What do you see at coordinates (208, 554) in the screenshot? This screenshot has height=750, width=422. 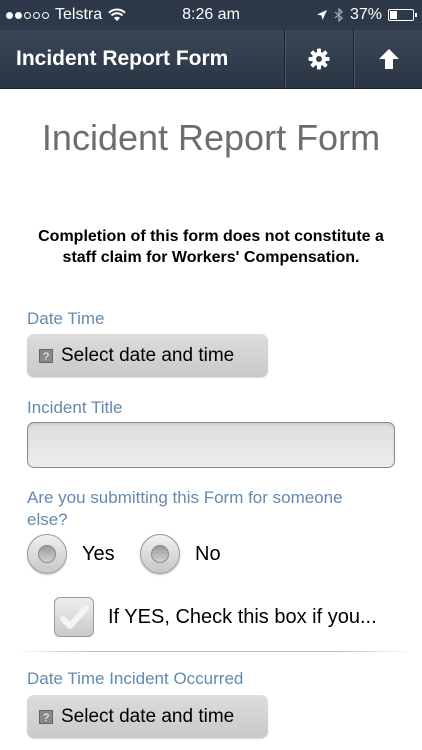 I see `radio-no-label: No` at bounding box center [208, 554].